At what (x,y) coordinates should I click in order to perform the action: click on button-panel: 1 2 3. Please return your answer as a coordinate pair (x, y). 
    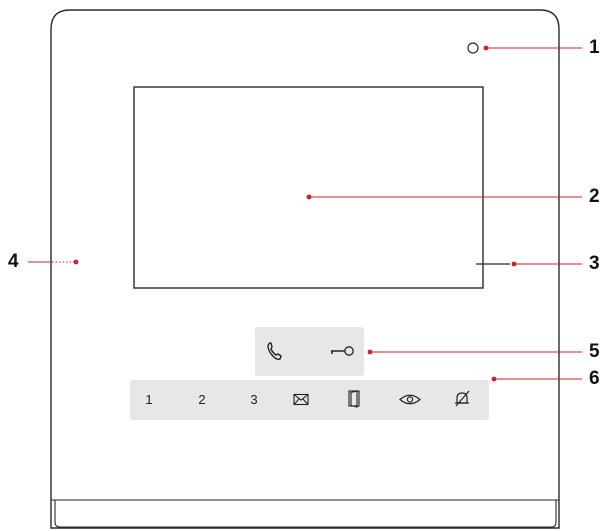
    Looking at the image, I should click on (309, 400).